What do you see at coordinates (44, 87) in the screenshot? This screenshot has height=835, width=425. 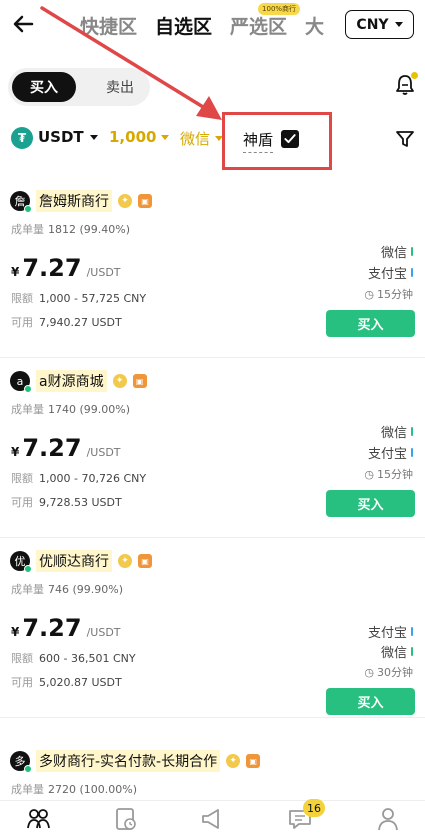 I see `buy-tab: 买入` at bounding box center [44, 87].